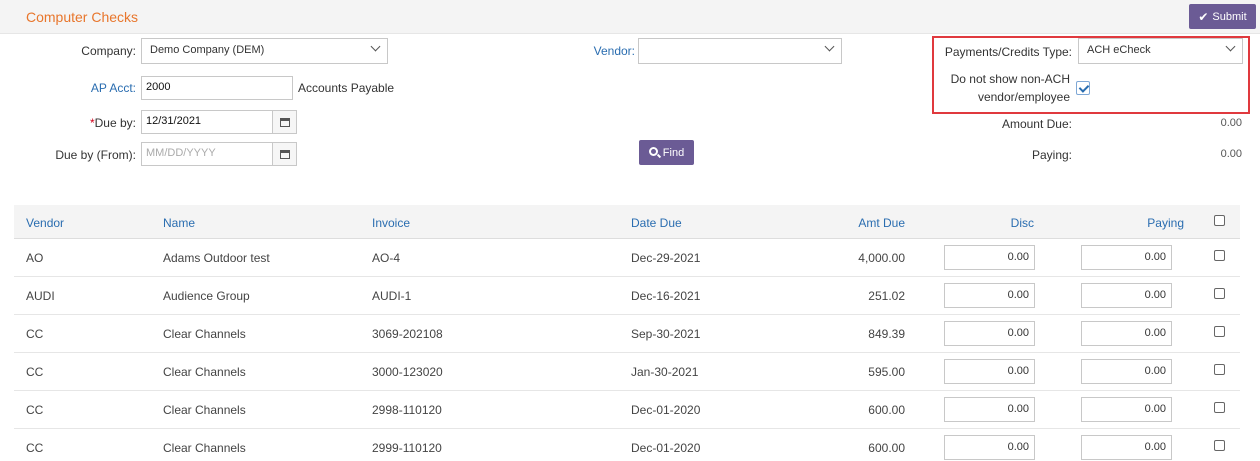 Image resolution: width=1260 pixels, height=461 pixels. Describe the element at coordinates (886, 372) in the screenshot. I see `cell-amt-due: 595.00` at that location.